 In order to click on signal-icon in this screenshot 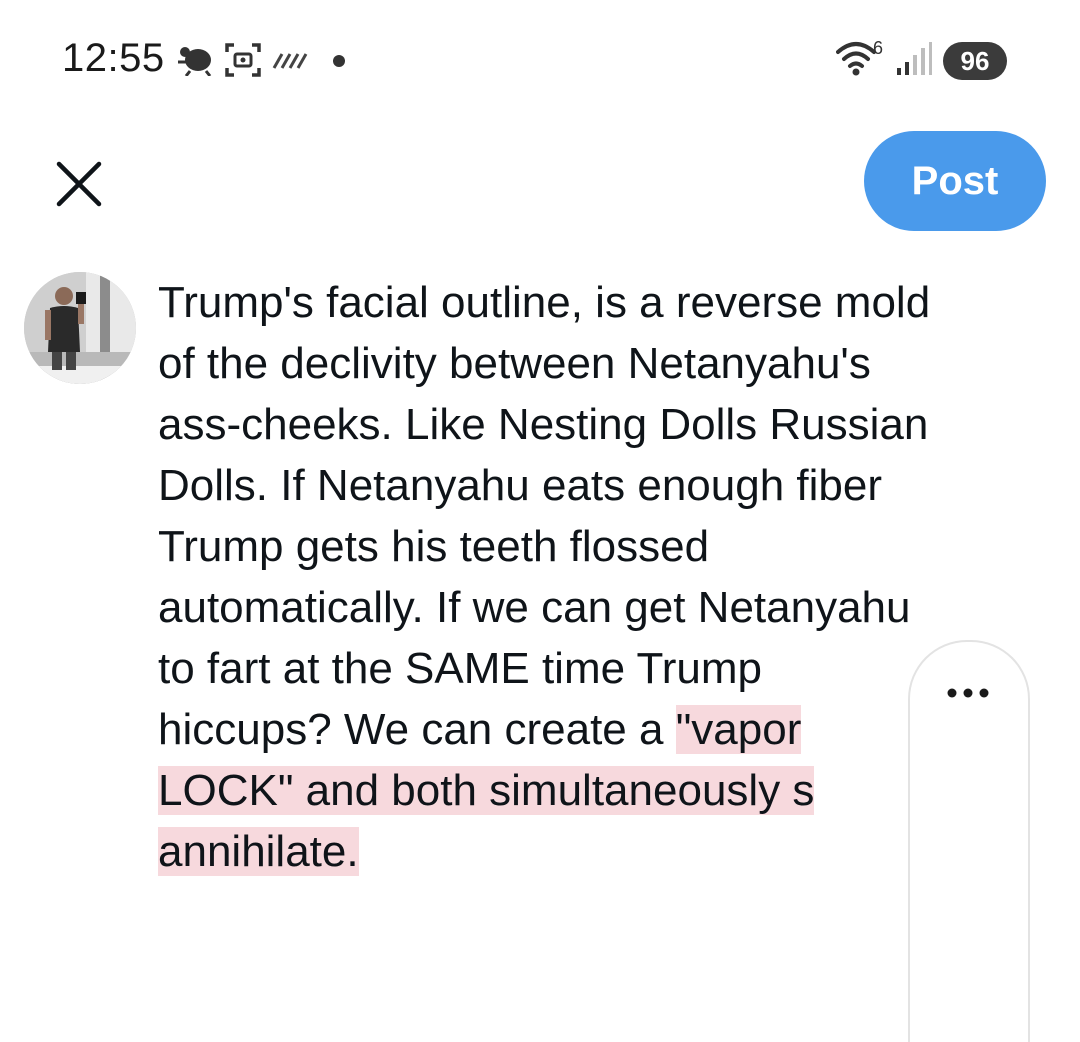, I will do `click(914, 58)`.